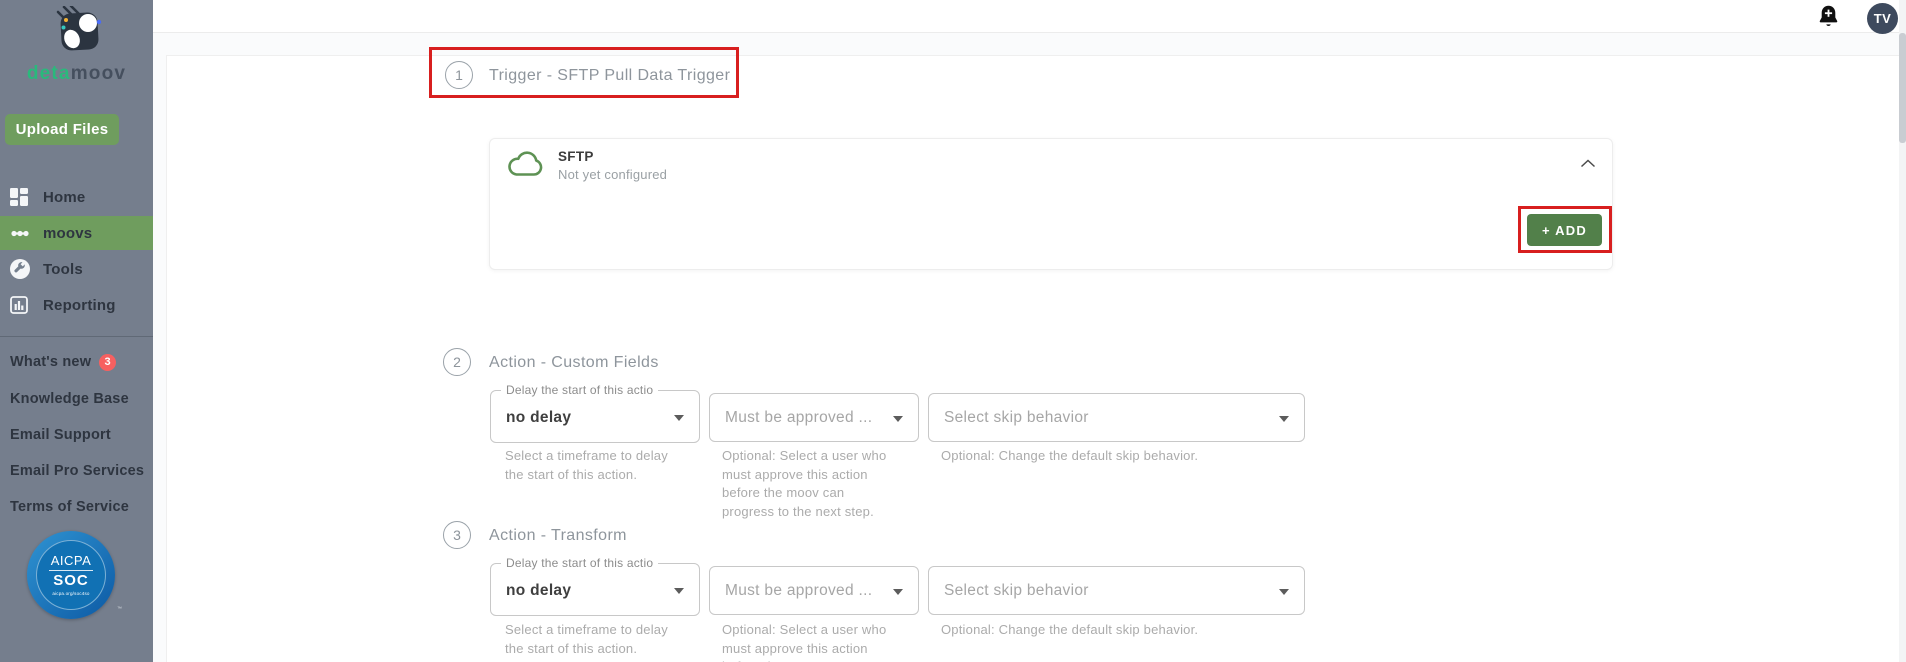  Describe the element at coordinates (1902, 88) in the screenshot. I see `scrollbar-thumb` at that location.